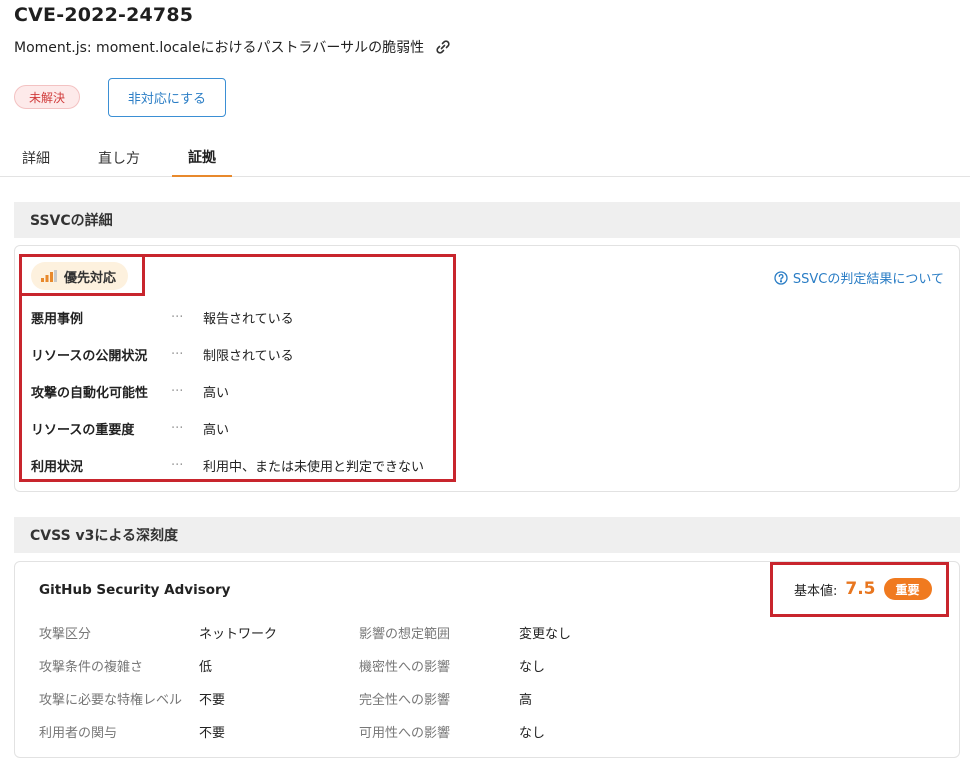 Image resolution: width=970 pixels, height=760 pixels. What do you see at coordinates (405, 667) in the screenshot?
I see `metric-label: 機密性への影響` at bounding box center [405, 667].